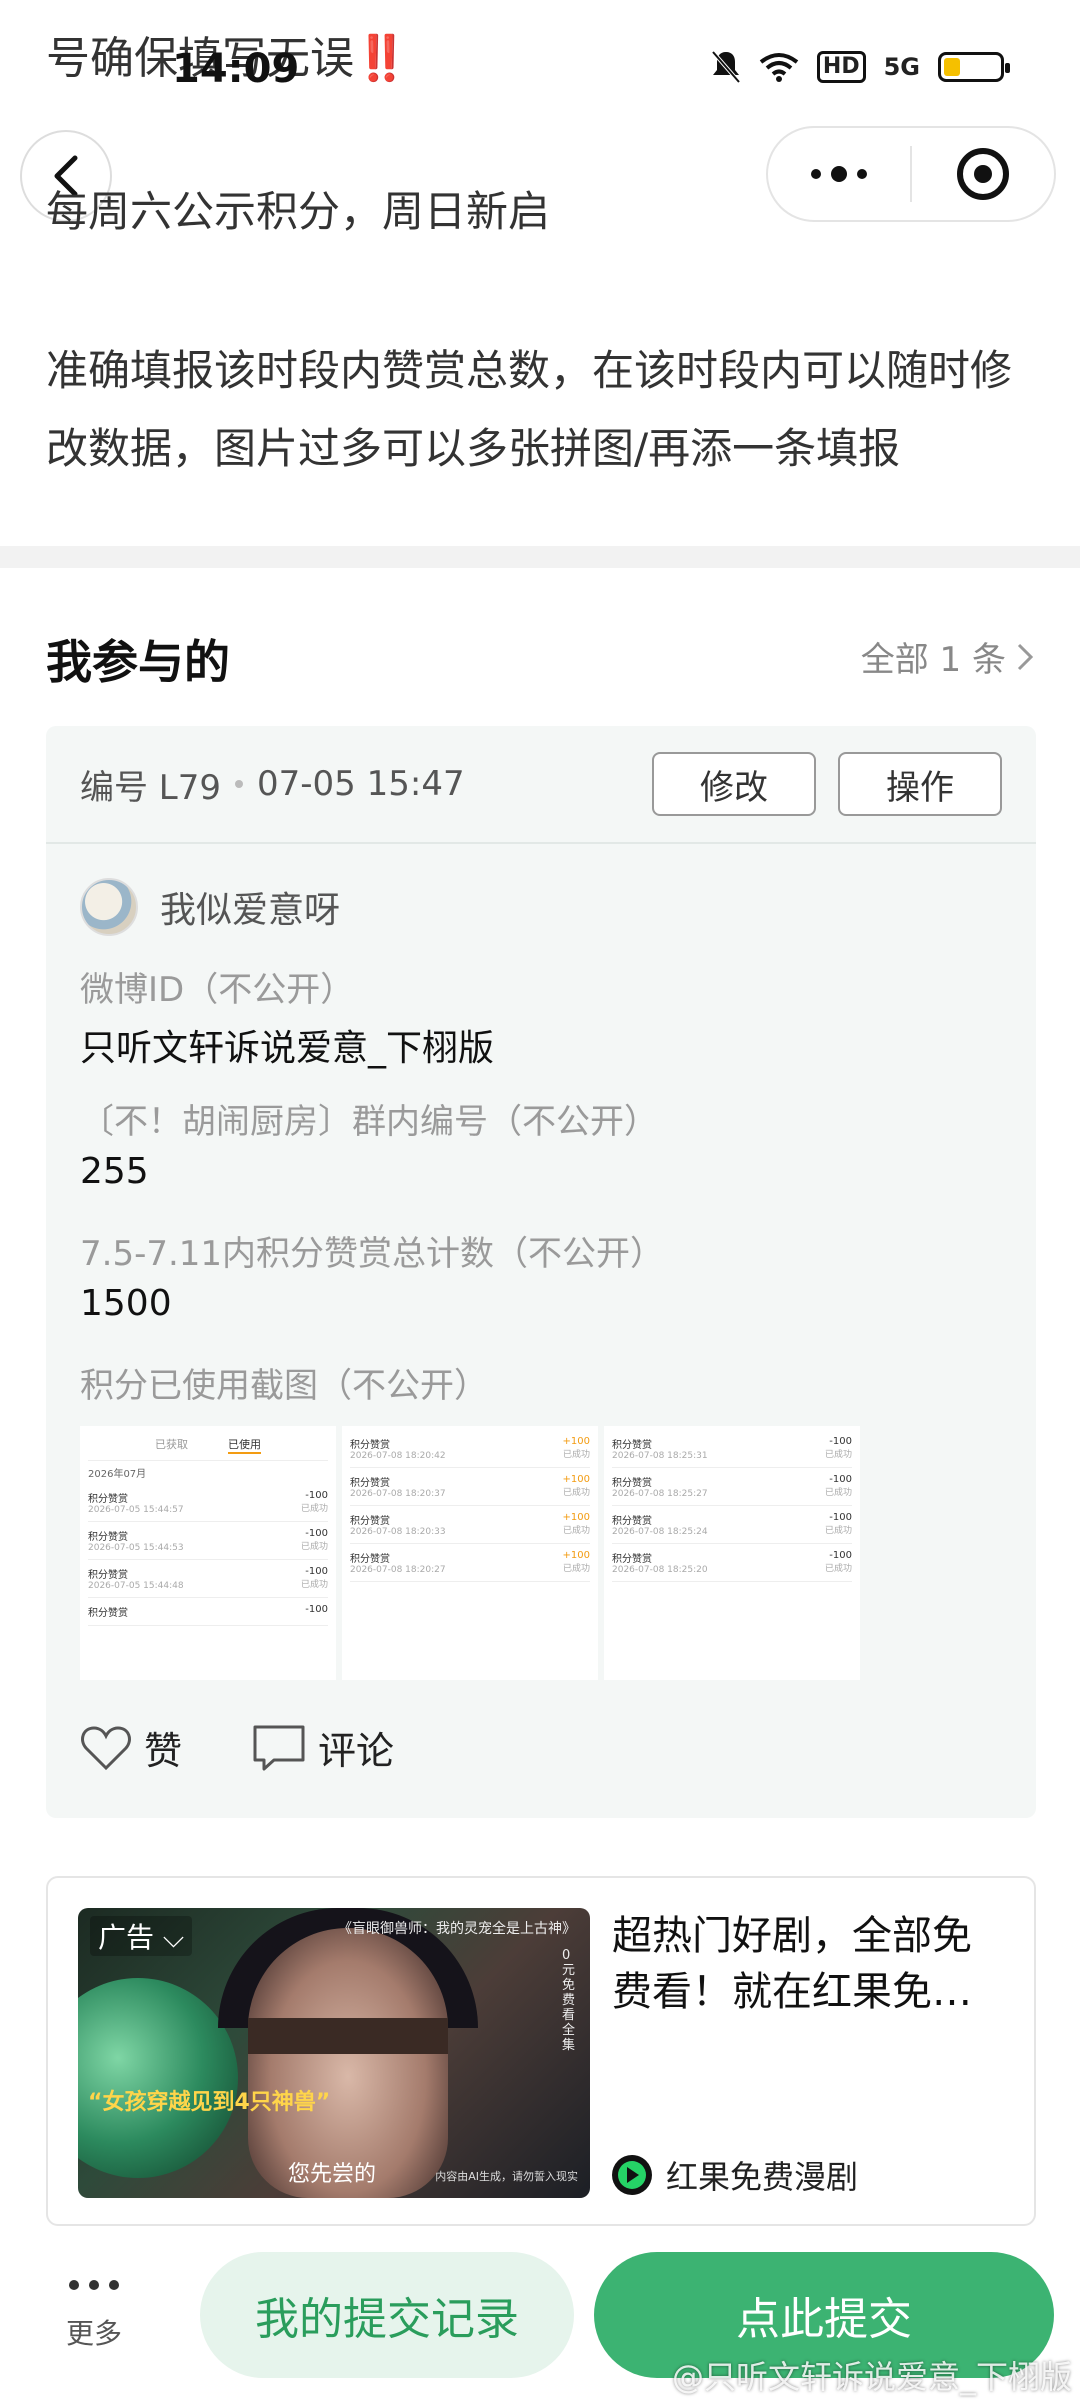 The width and height of the screenshot is (1080, 2400). Describe the element at coordinates (398, 1456) in the screenshot. I see `record-time: 2026-07-08 18:20:42` at that location.